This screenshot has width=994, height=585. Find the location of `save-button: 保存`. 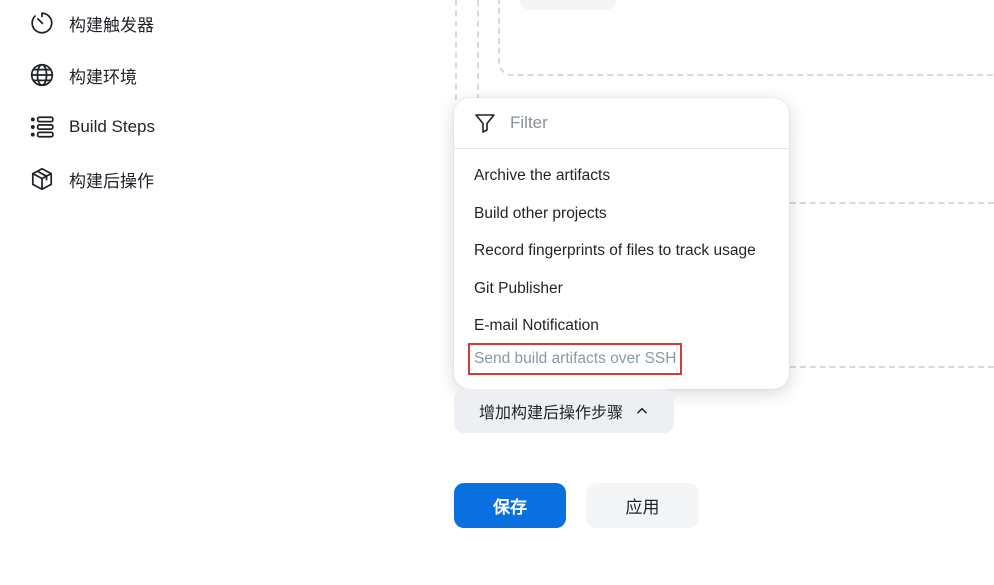

save-button: 保存 is located at coordinates (510, 505).